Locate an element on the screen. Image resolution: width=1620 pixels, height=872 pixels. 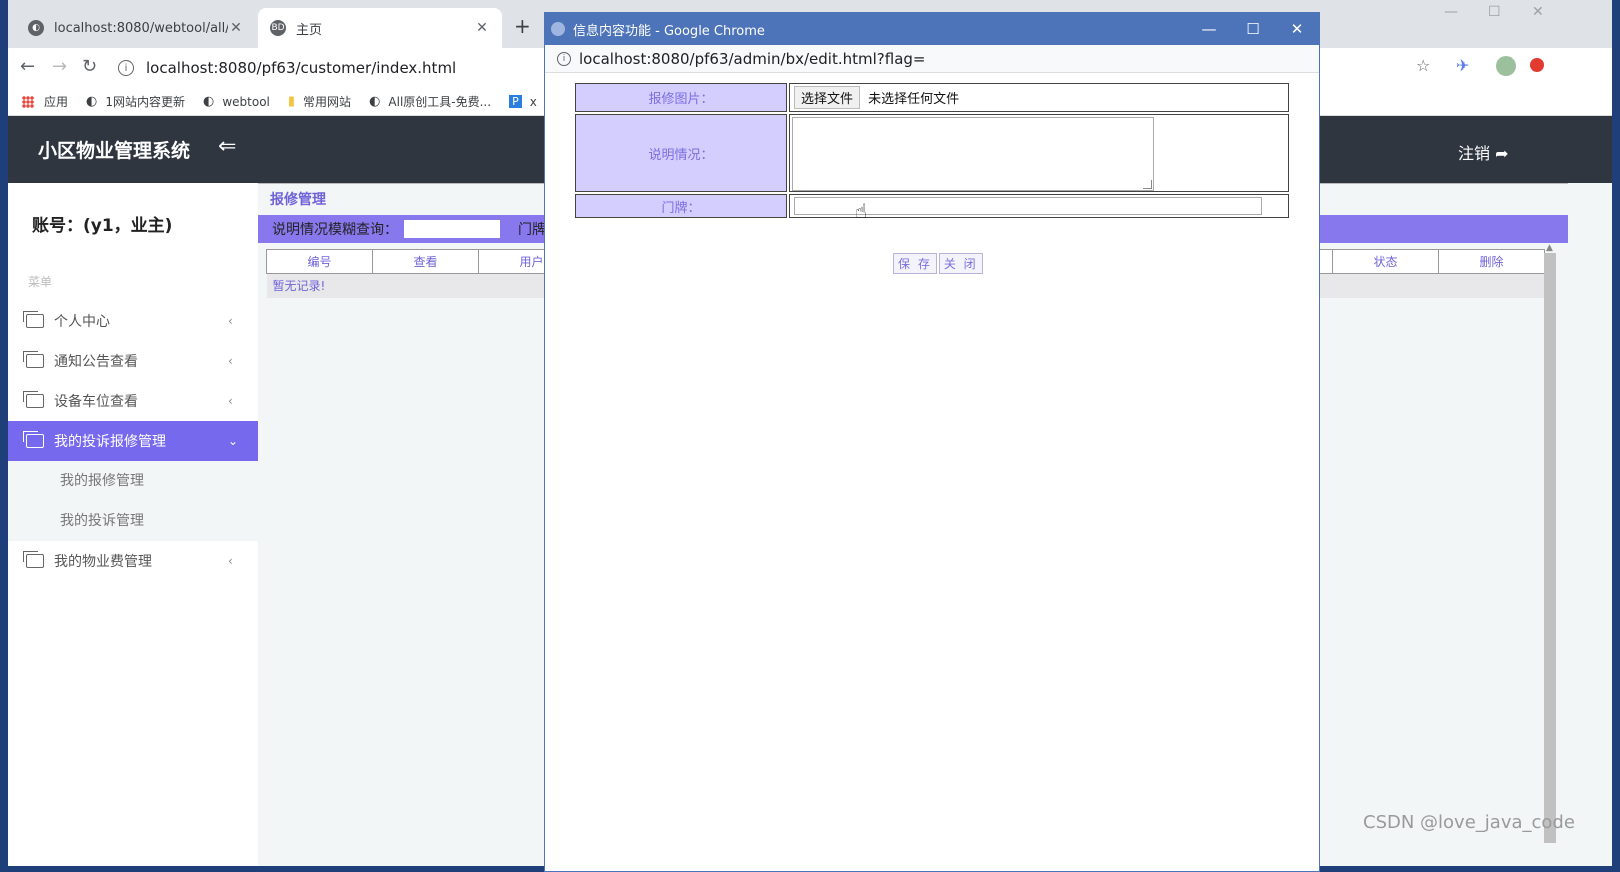
description-field is located at coordinates (1039, 153).